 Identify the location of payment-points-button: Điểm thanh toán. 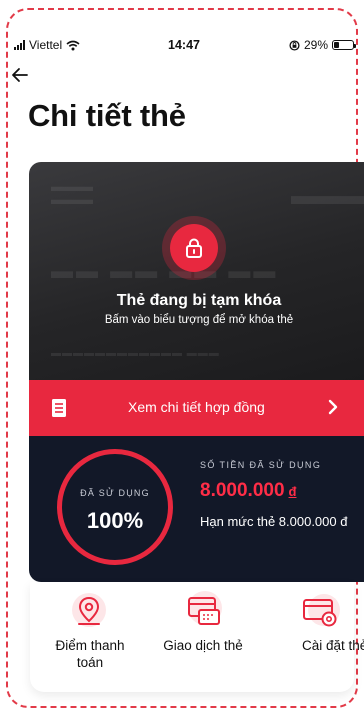
(89, 637).